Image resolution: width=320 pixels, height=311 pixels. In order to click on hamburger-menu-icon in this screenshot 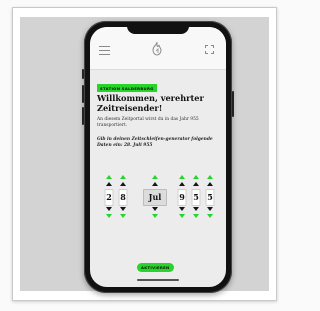, I will do `click(104, 50)`.